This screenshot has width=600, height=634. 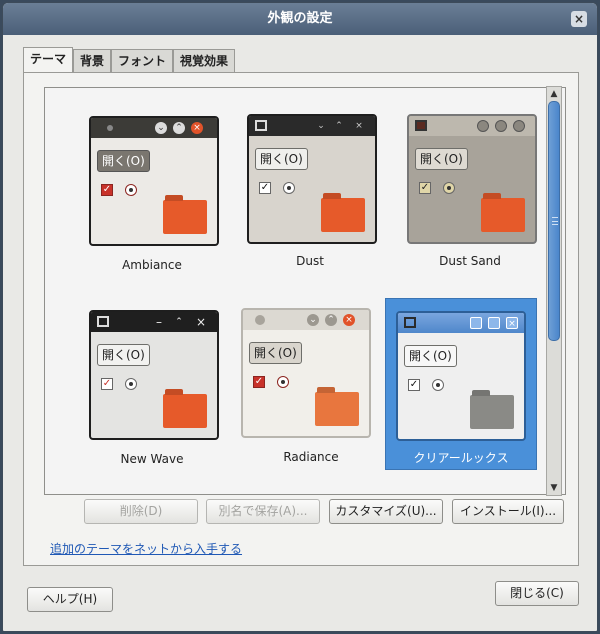 I want to click on scroll-up-icon: ▲, so click(x=554, y=94).